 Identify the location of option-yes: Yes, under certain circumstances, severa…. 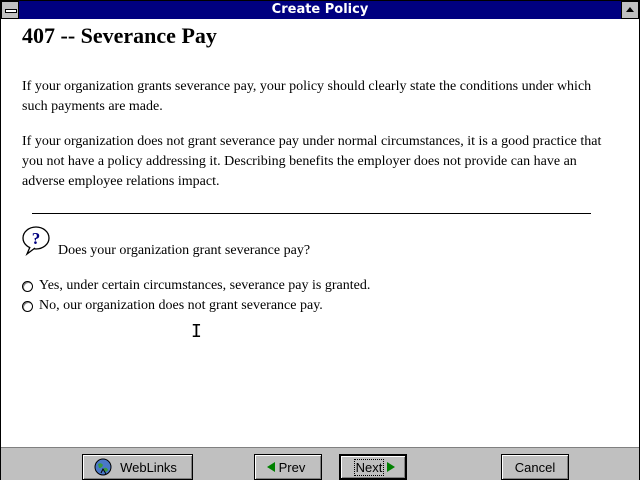
(196, 286).